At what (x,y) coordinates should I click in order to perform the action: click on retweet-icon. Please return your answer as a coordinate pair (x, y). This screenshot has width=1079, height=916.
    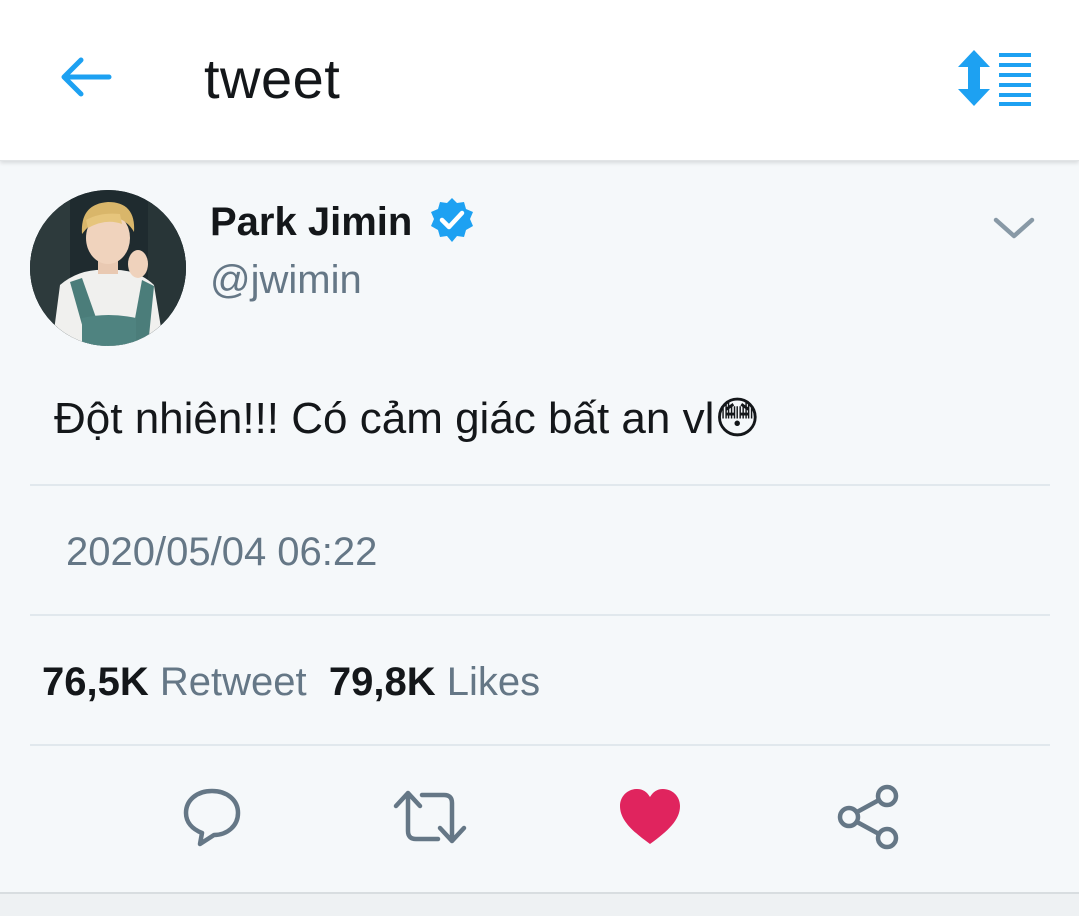
    Looking at the image, I should click on (430, 817).